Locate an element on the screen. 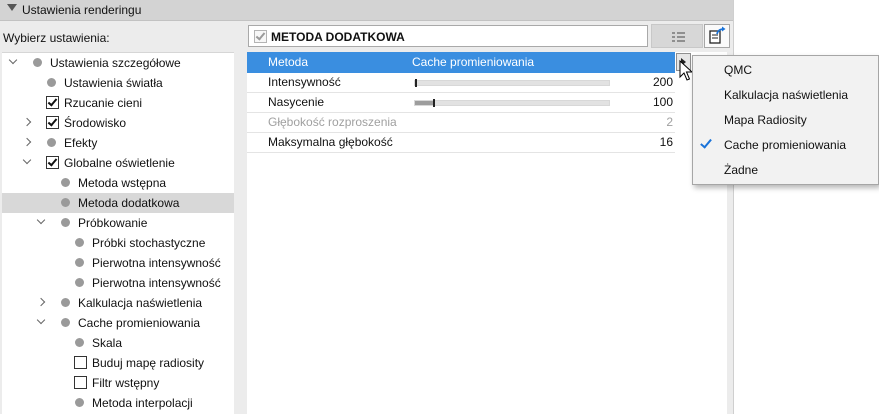 The height and width of the screenshot is (415, 879). menu-item-label: Cache promieniowania is located at coordinates (785, 145).